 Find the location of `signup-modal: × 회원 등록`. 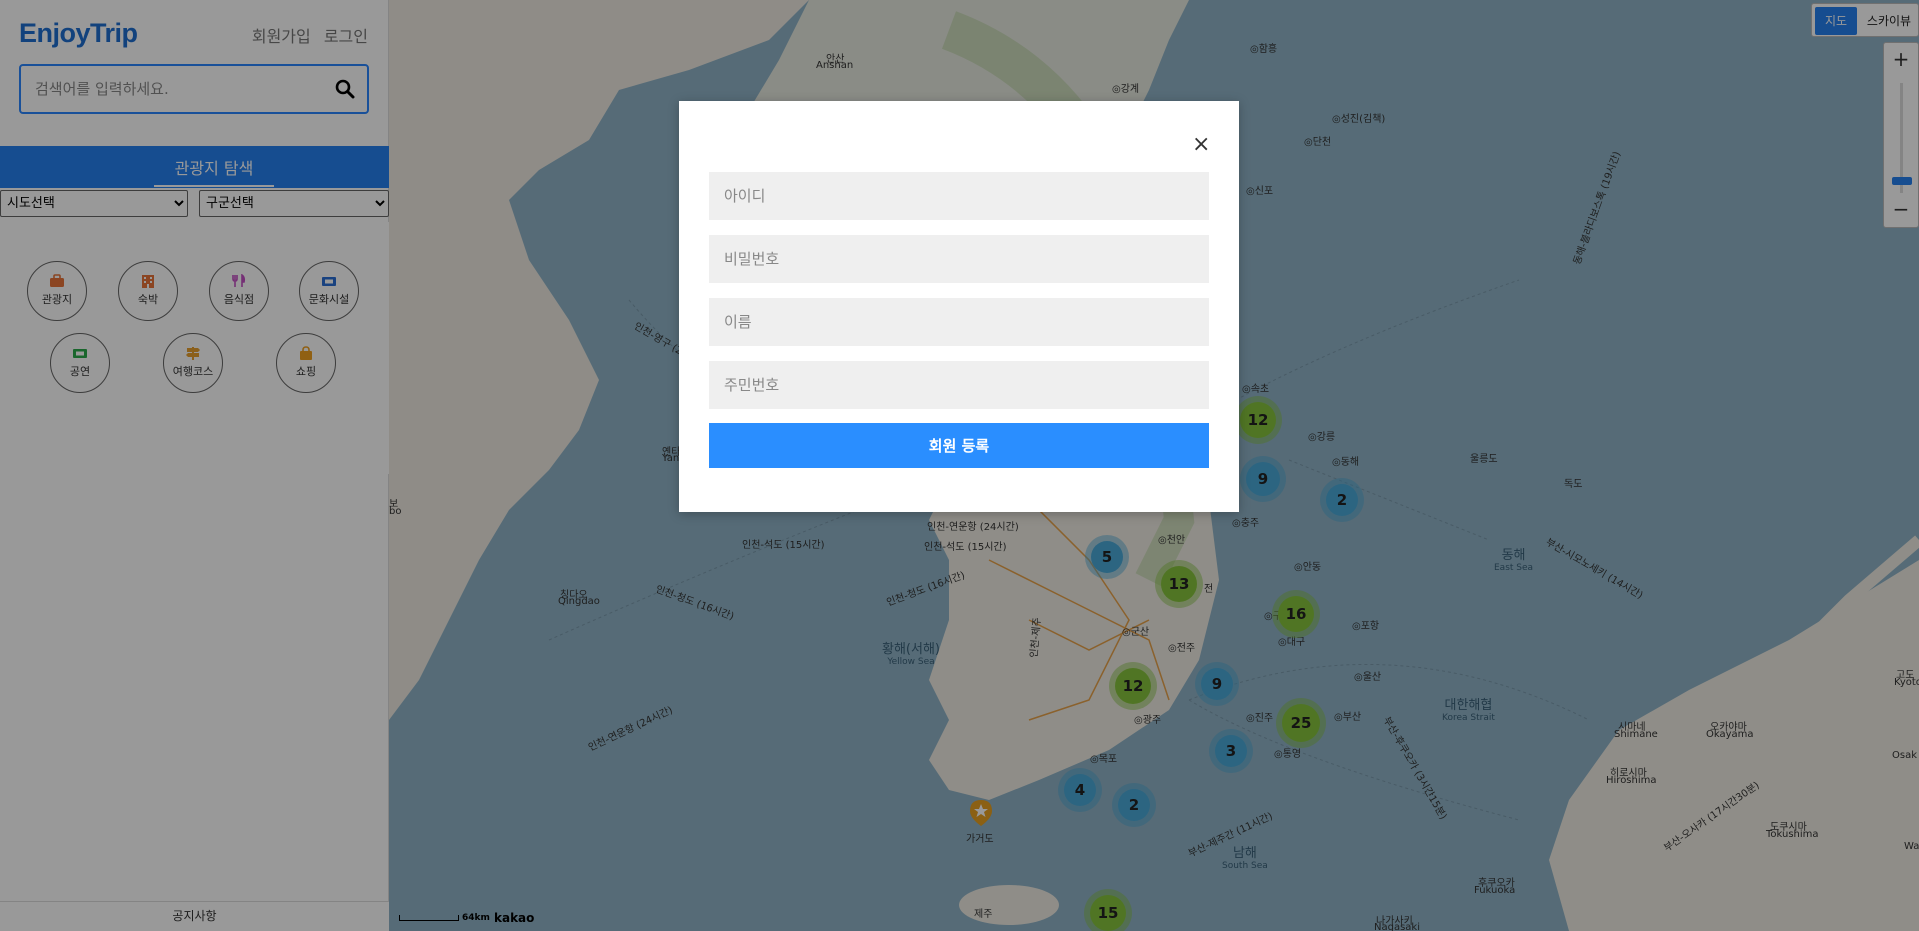

signup-modal: × 회원 등록 is located at coordinates (959, 306).